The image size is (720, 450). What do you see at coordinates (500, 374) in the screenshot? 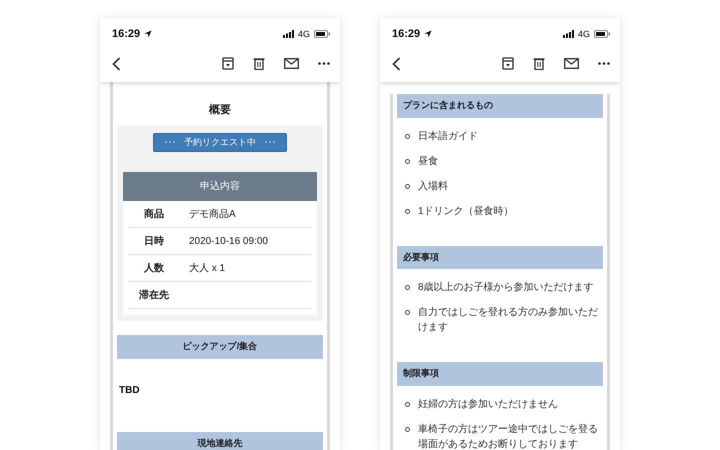
I see `section-heading: 制限事項` at bounding box center [500, 374].